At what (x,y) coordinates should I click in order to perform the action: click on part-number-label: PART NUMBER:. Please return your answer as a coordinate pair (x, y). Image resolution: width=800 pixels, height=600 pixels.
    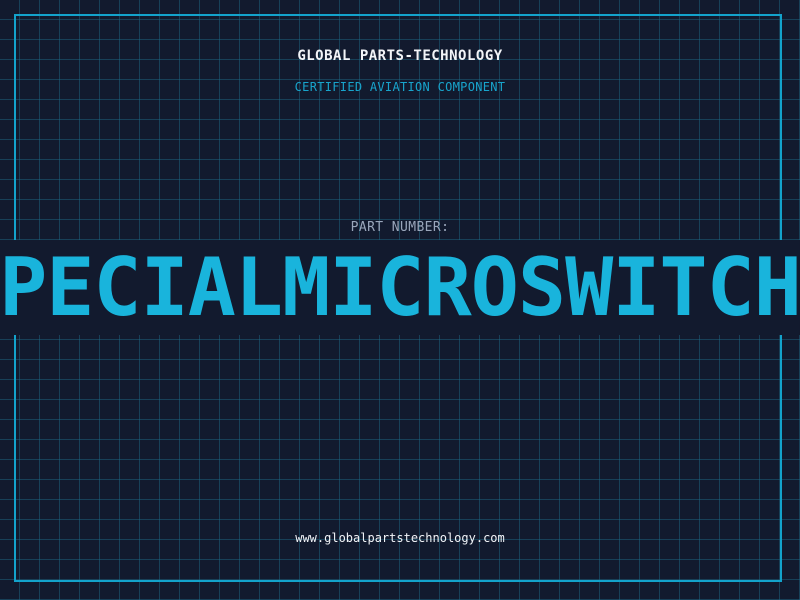
    Looking at the image, I should click on (400, 227).